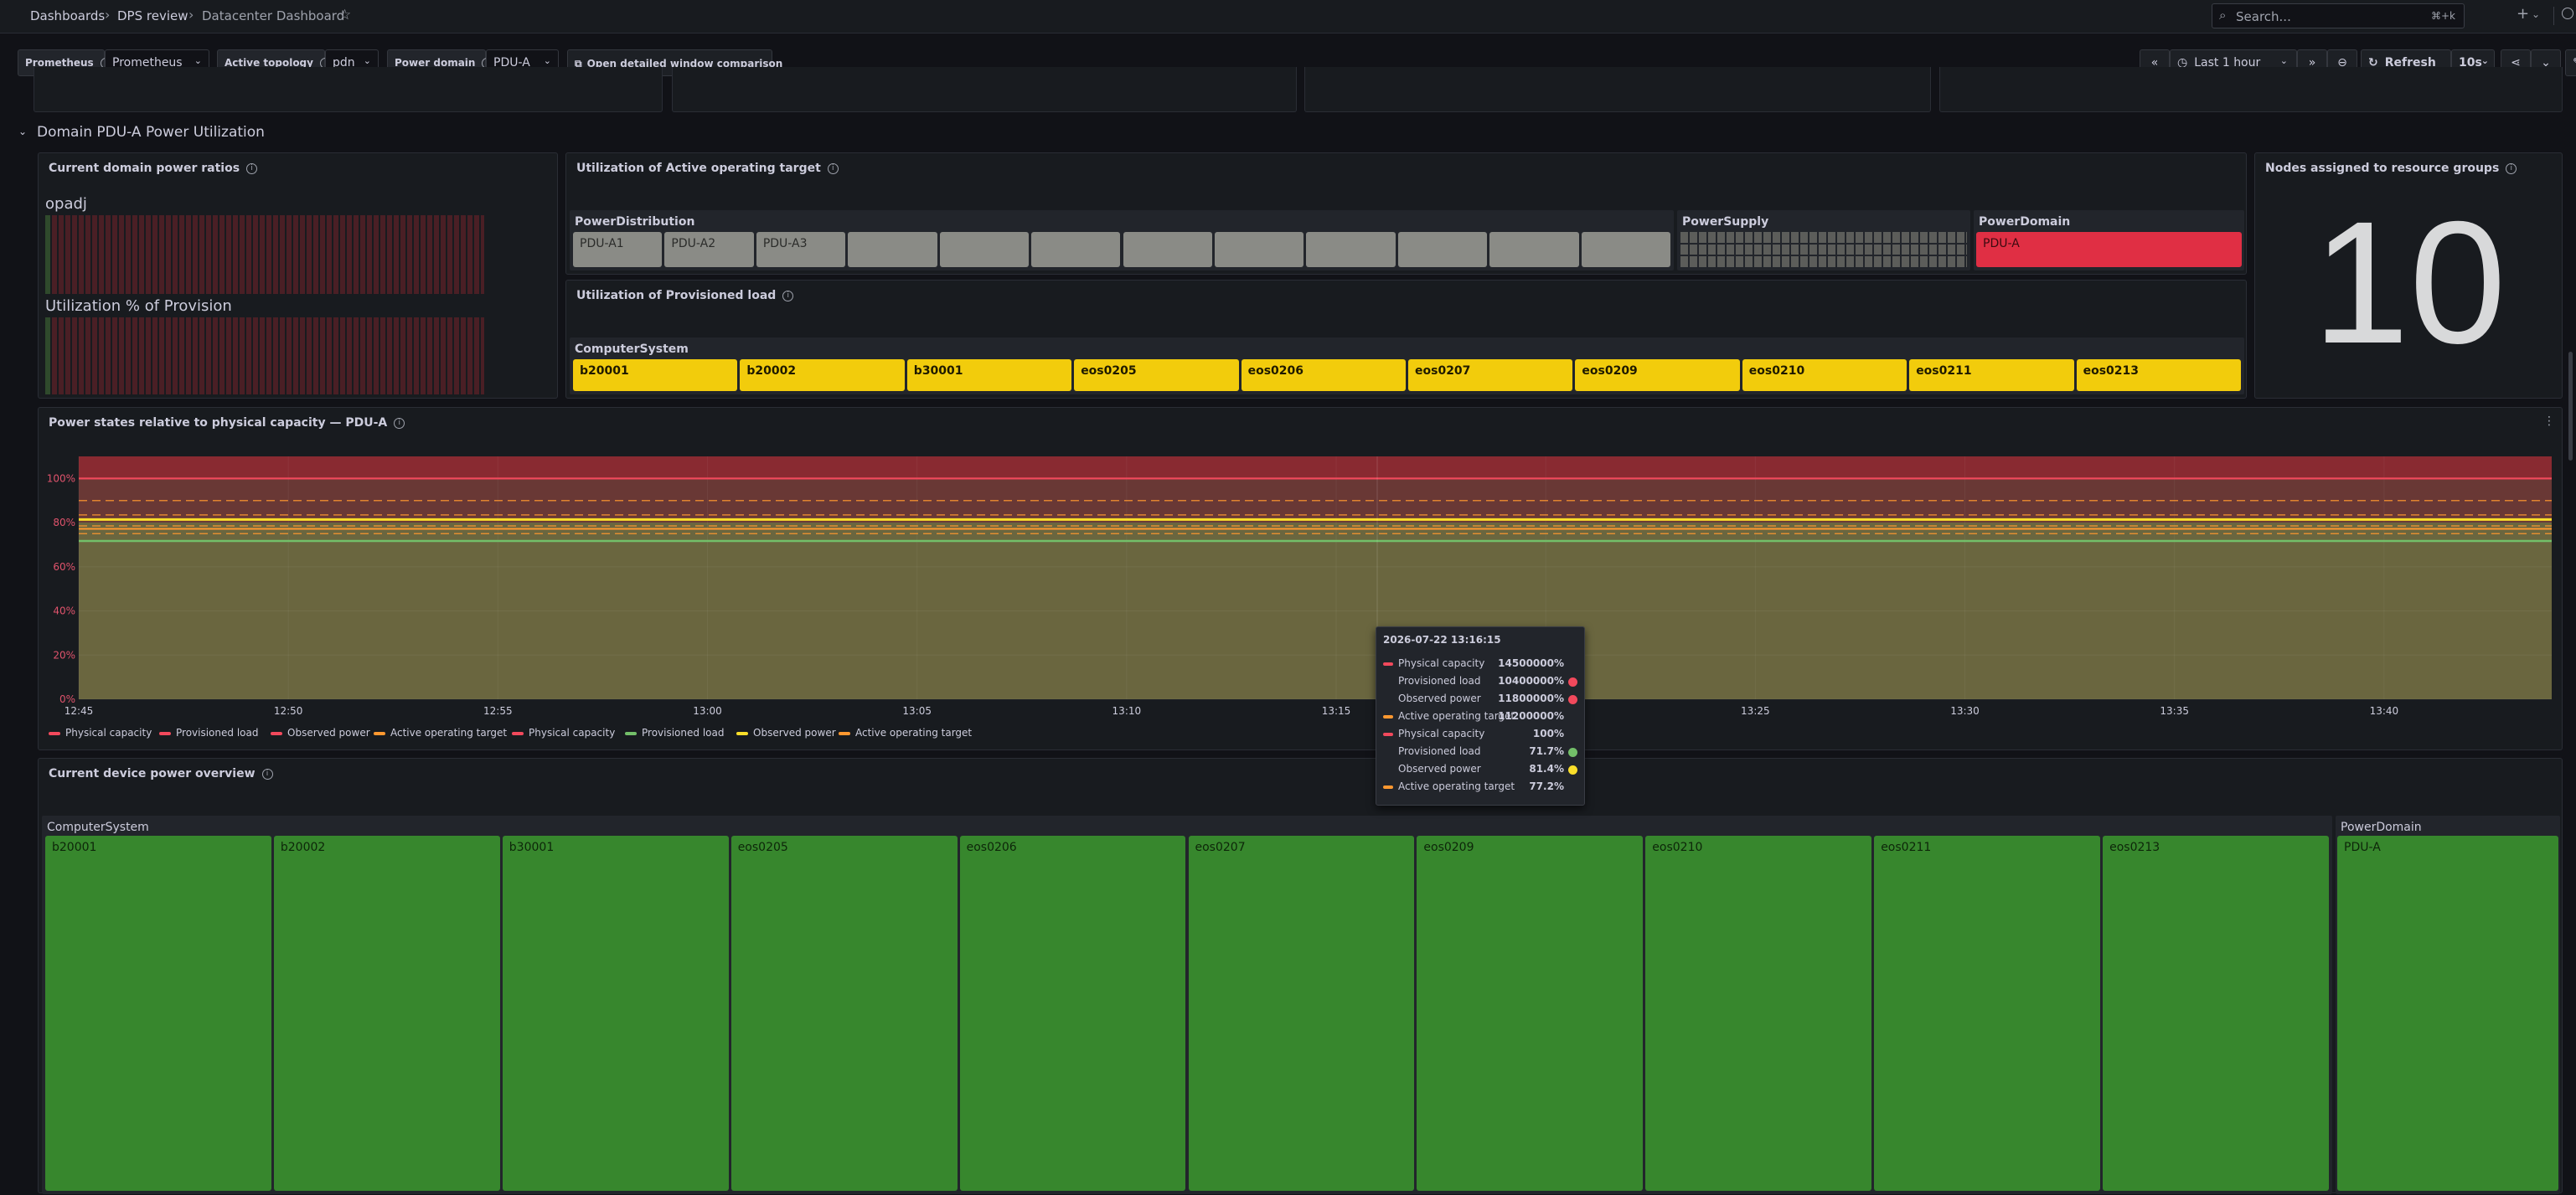  I want to click on device-cell: b20001, so click(158, 1013).